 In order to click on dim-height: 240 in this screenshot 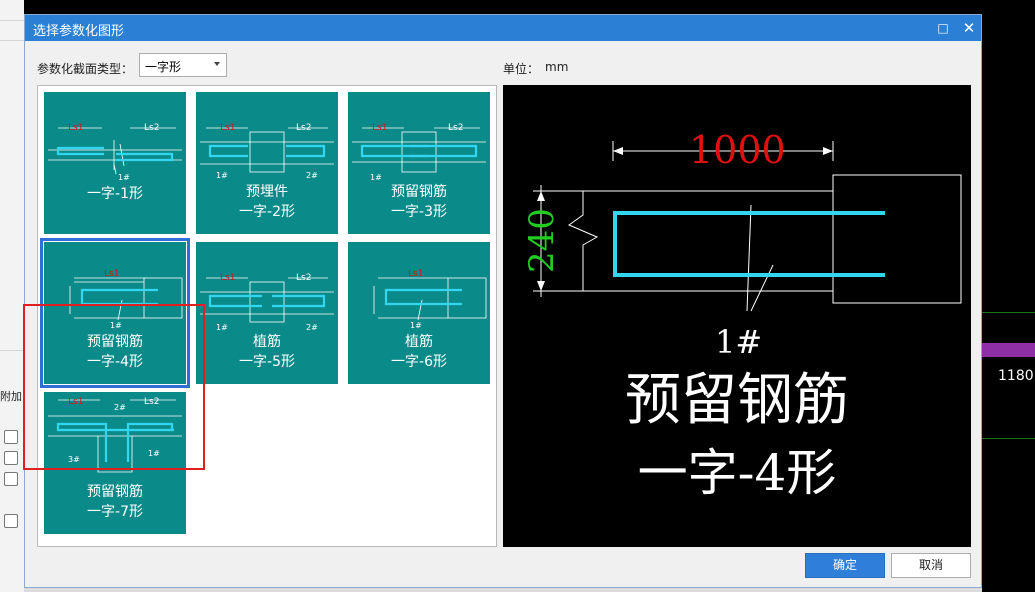, I will do `click(542, 240)`.